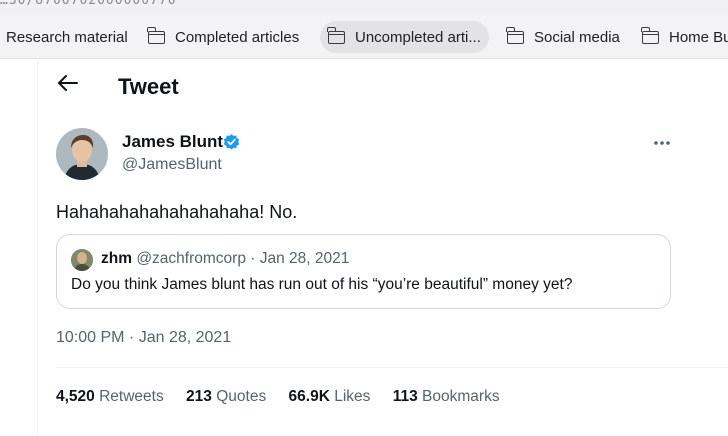  Describe the element at coordinates (199, 396) in the screenshot. I see `stat-value: 213` at that location.